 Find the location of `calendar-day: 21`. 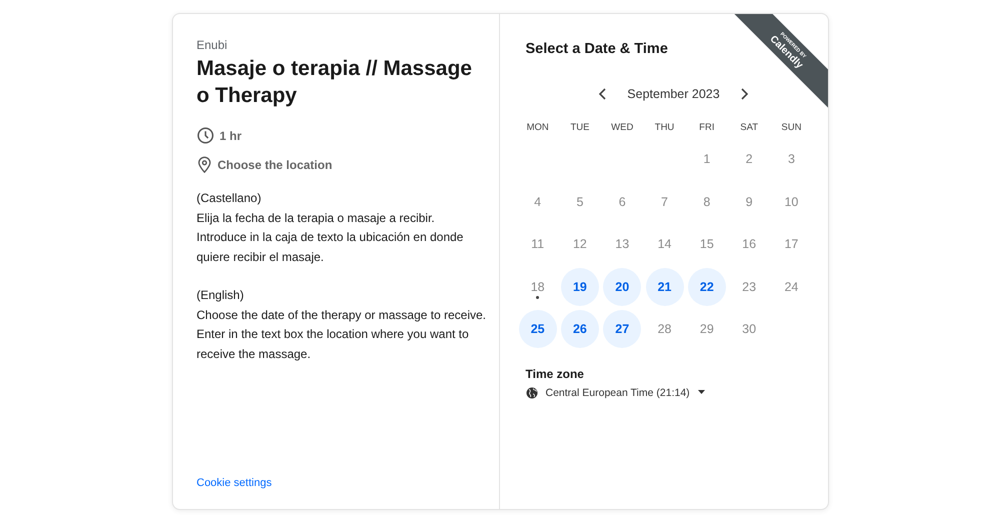

calendar-day: 21 is located at coordinates (665, 287).